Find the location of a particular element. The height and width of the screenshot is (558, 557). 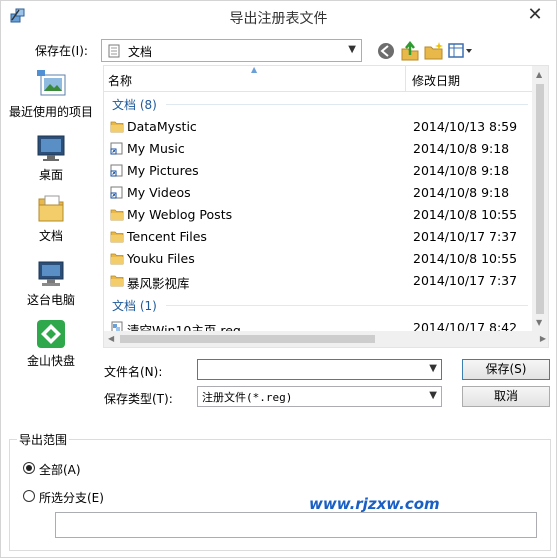

place-documents: 文档 is located at coordinates (51, 218).